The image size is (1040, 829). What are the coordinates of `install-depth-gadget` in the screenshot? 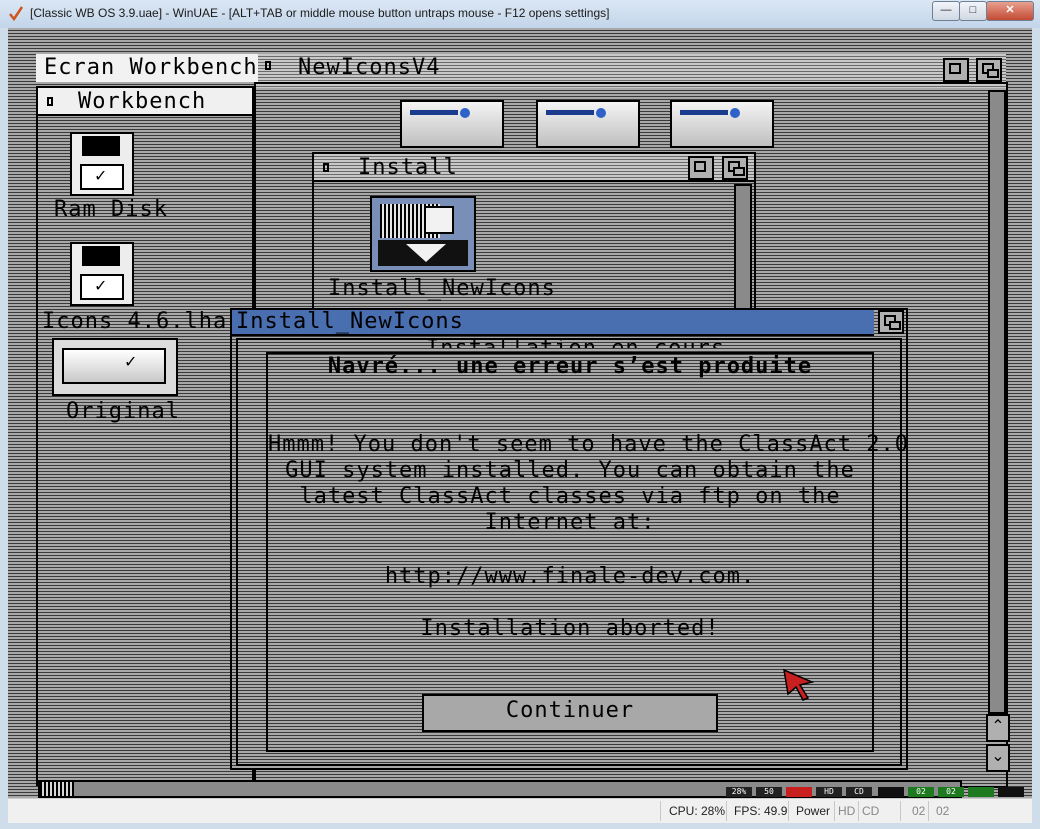 It's located at (735, 168).